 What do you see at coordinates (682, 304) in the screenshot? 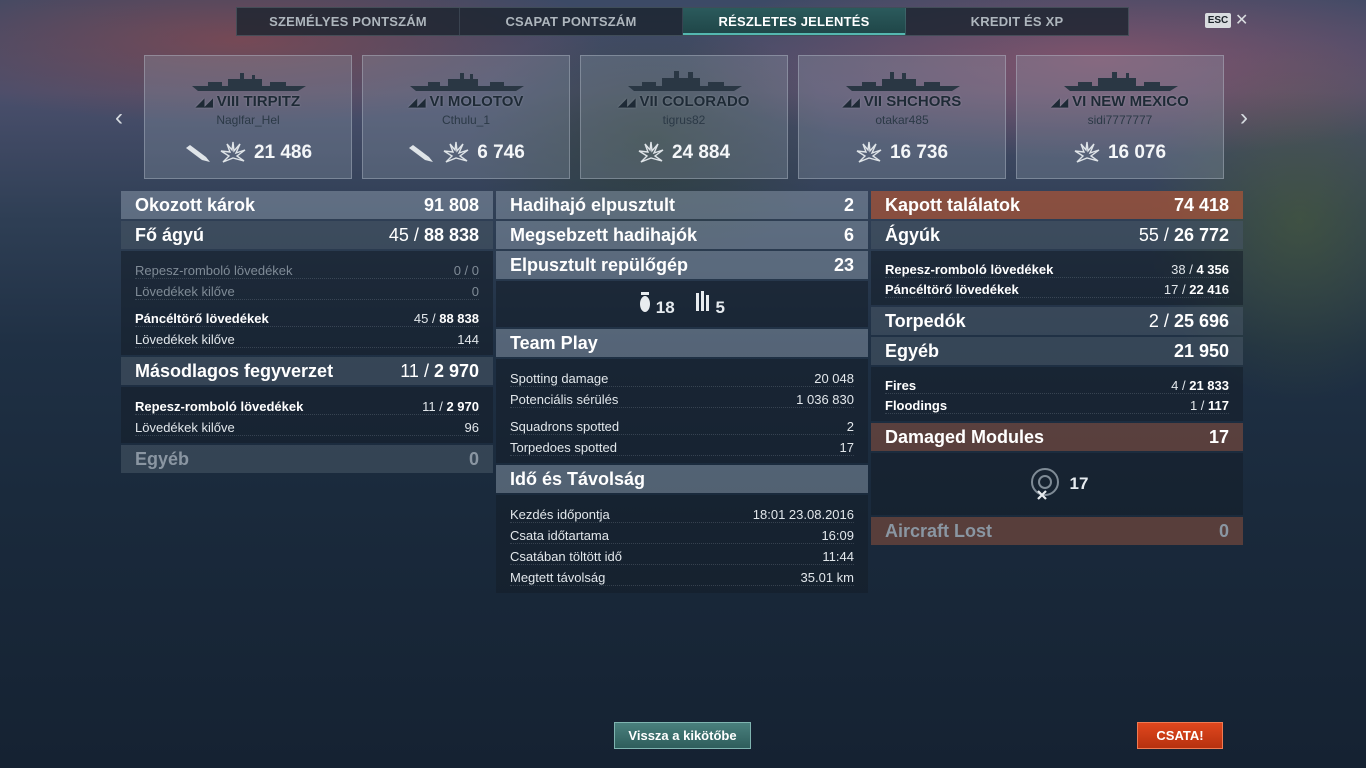
I see `aircraft-type-counts: 18 5` at bounding box center [682, 304].